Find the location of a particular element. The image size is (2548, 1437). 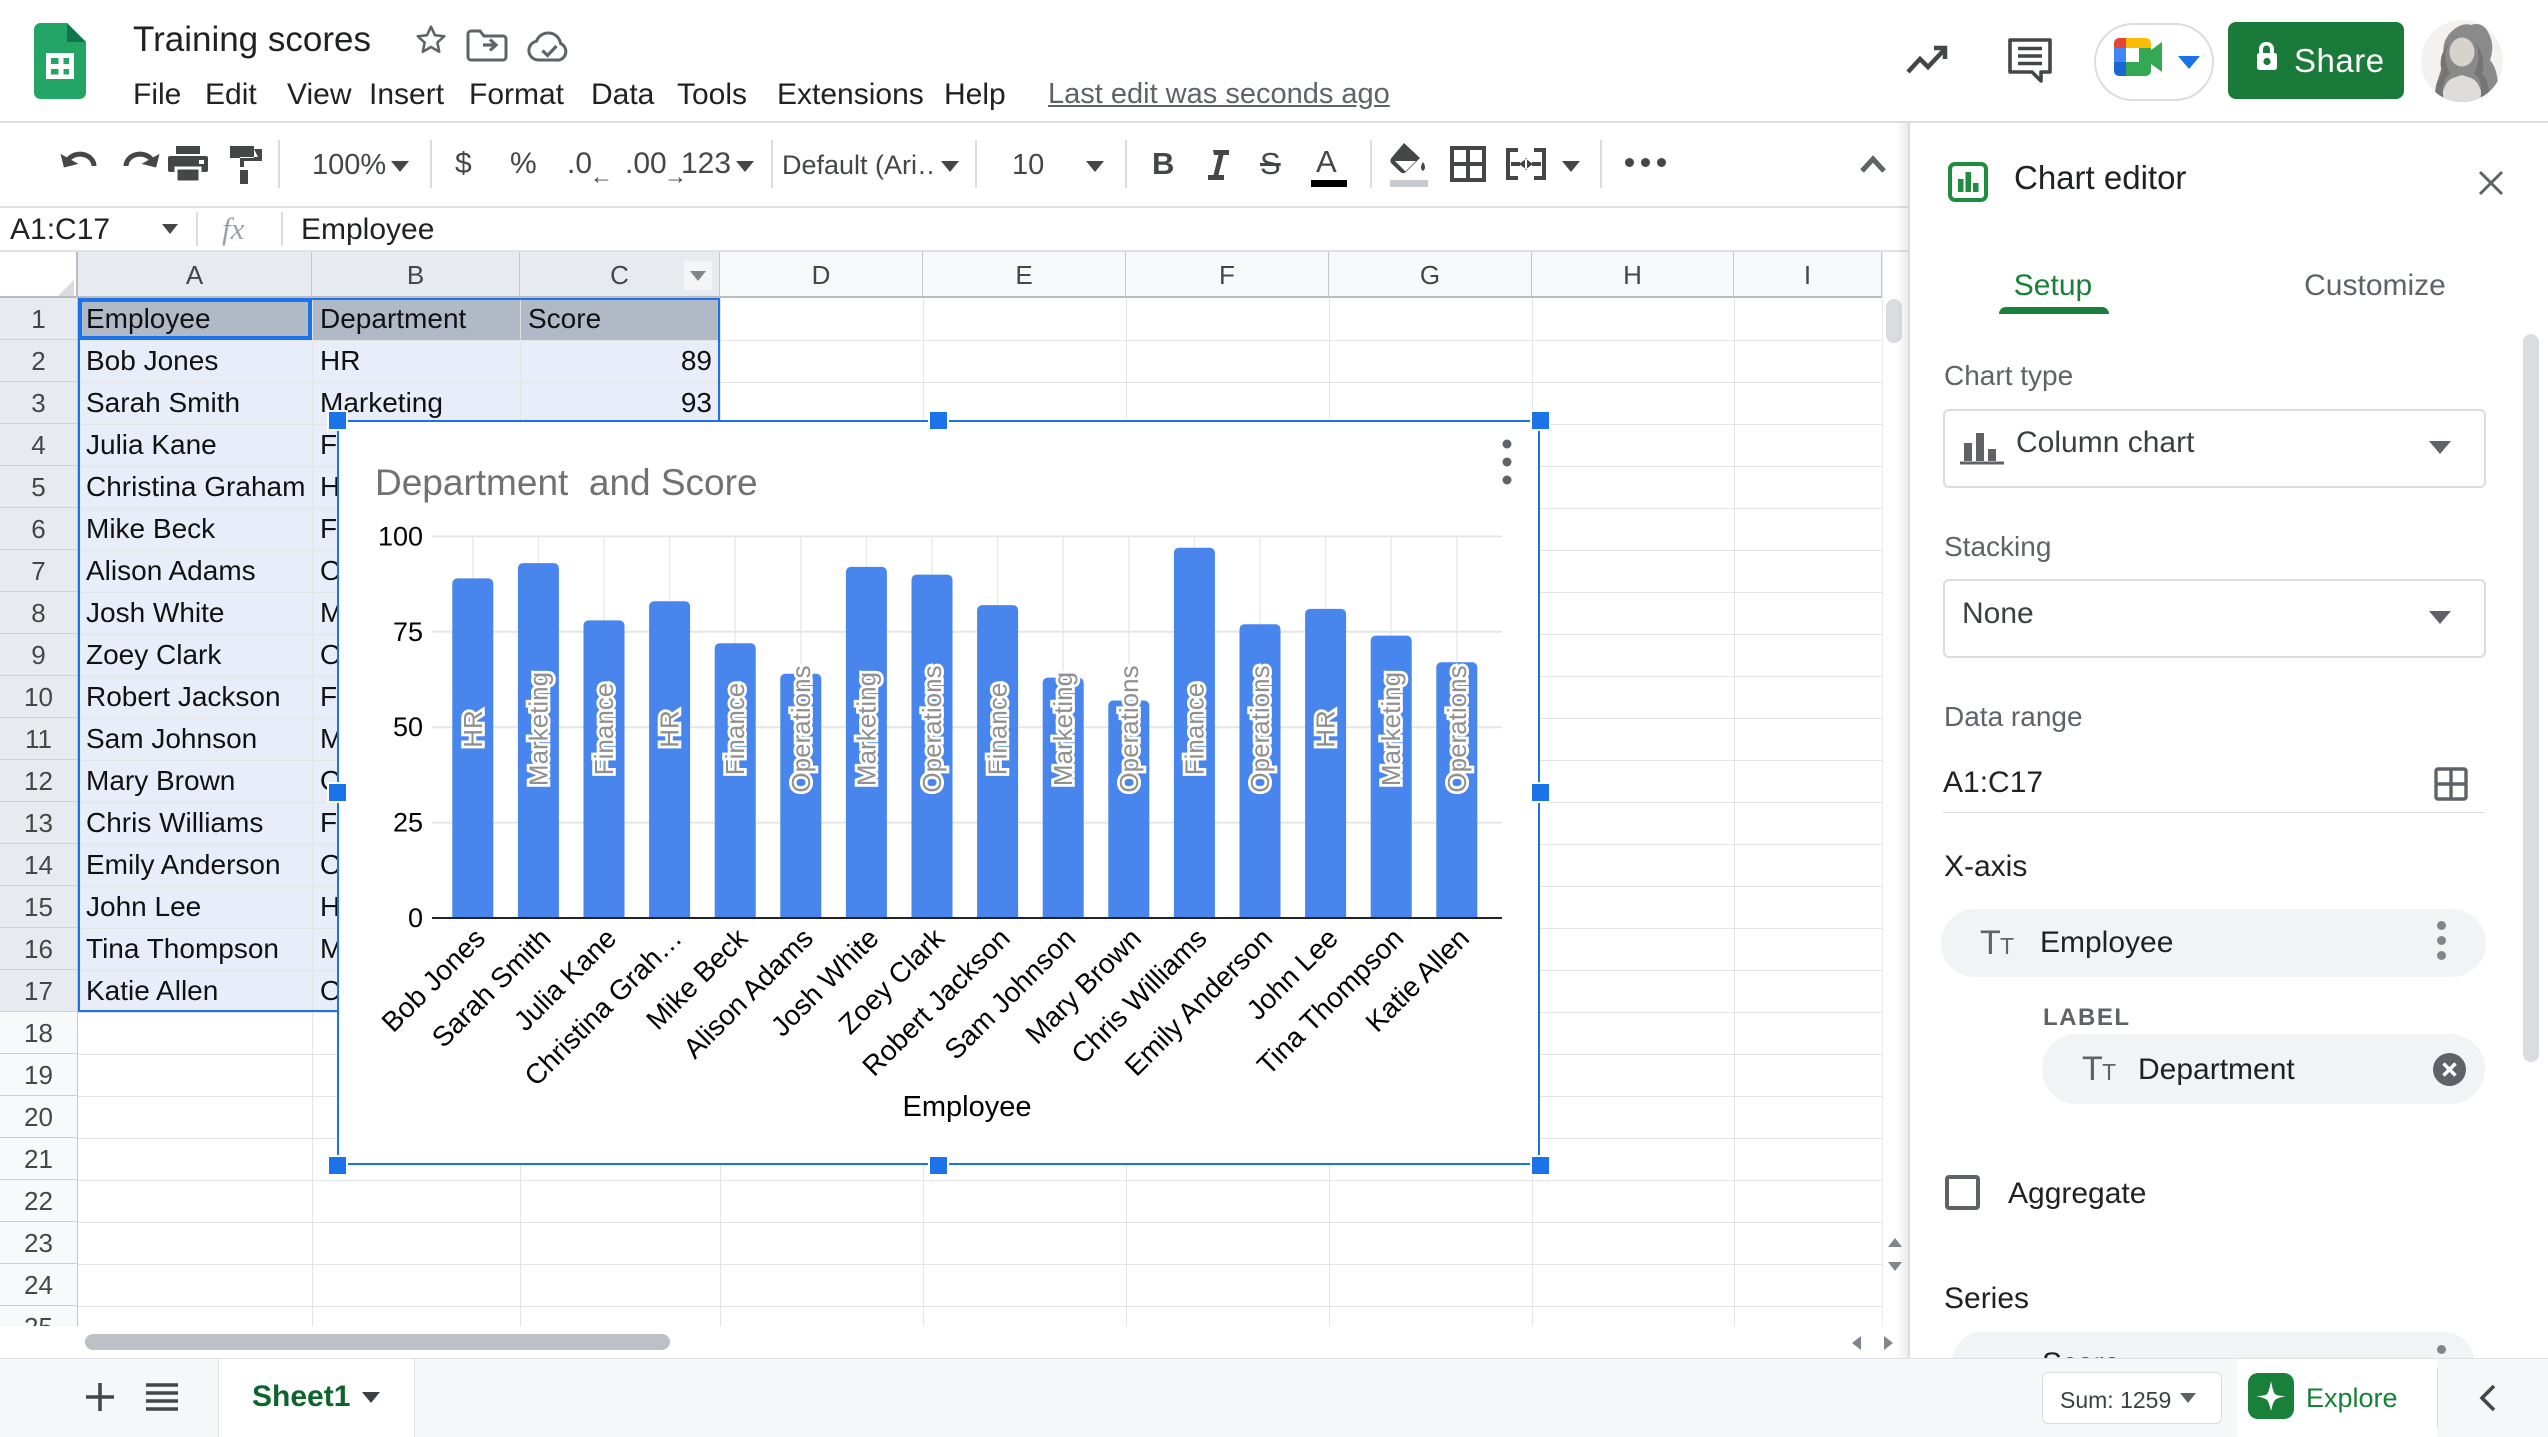

svg-text: 100 is located at coordinates (400, 536).